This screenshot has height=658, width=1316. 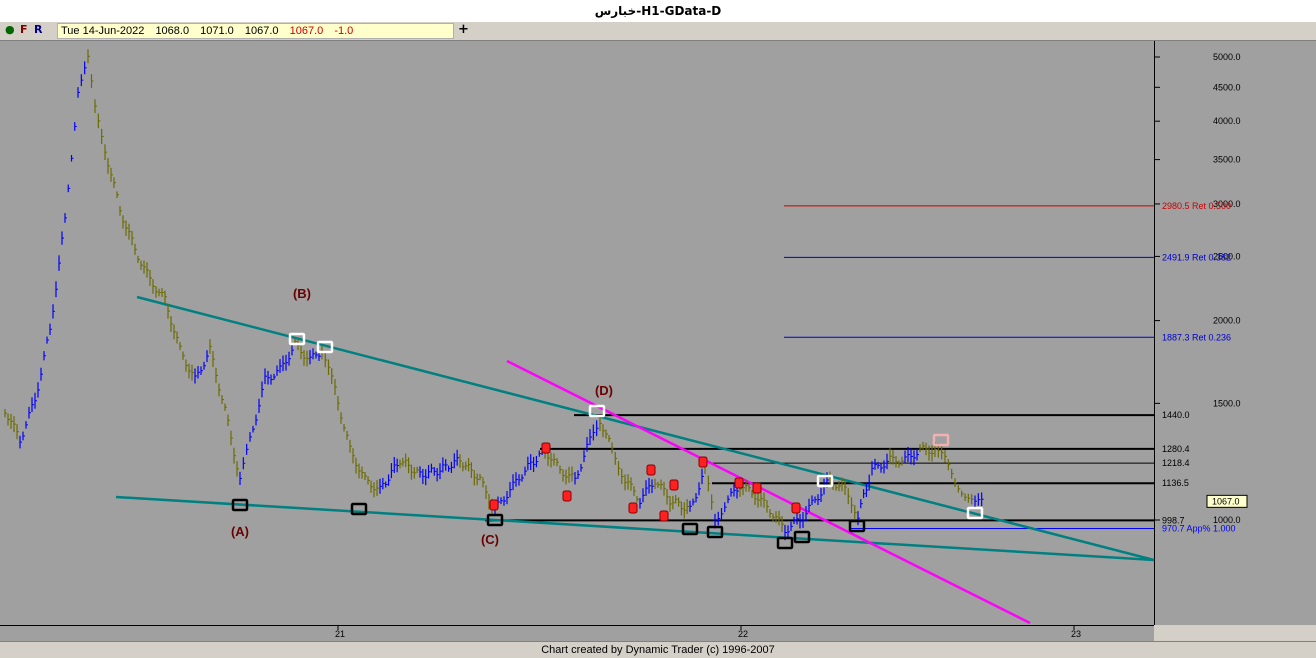 What do you see at coordinates (604, 390) in the screenshot?
I see `wave-label: (D)` at bounding box center [604, 390].